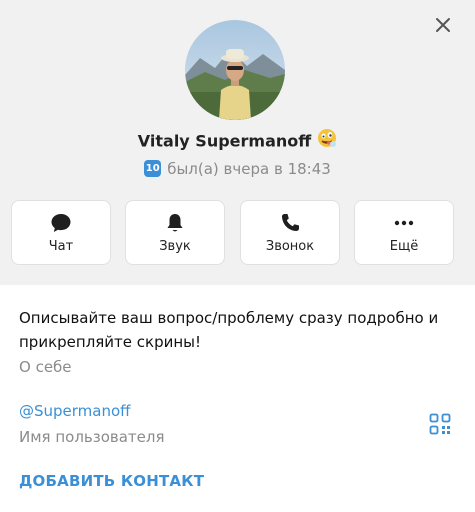 The height and width of the screenshot is (512, 475). Describe the element at coordinates (249, 169) in the screenshot. I see `last-seen-text: был(а) вчера в 18:43` at that location.